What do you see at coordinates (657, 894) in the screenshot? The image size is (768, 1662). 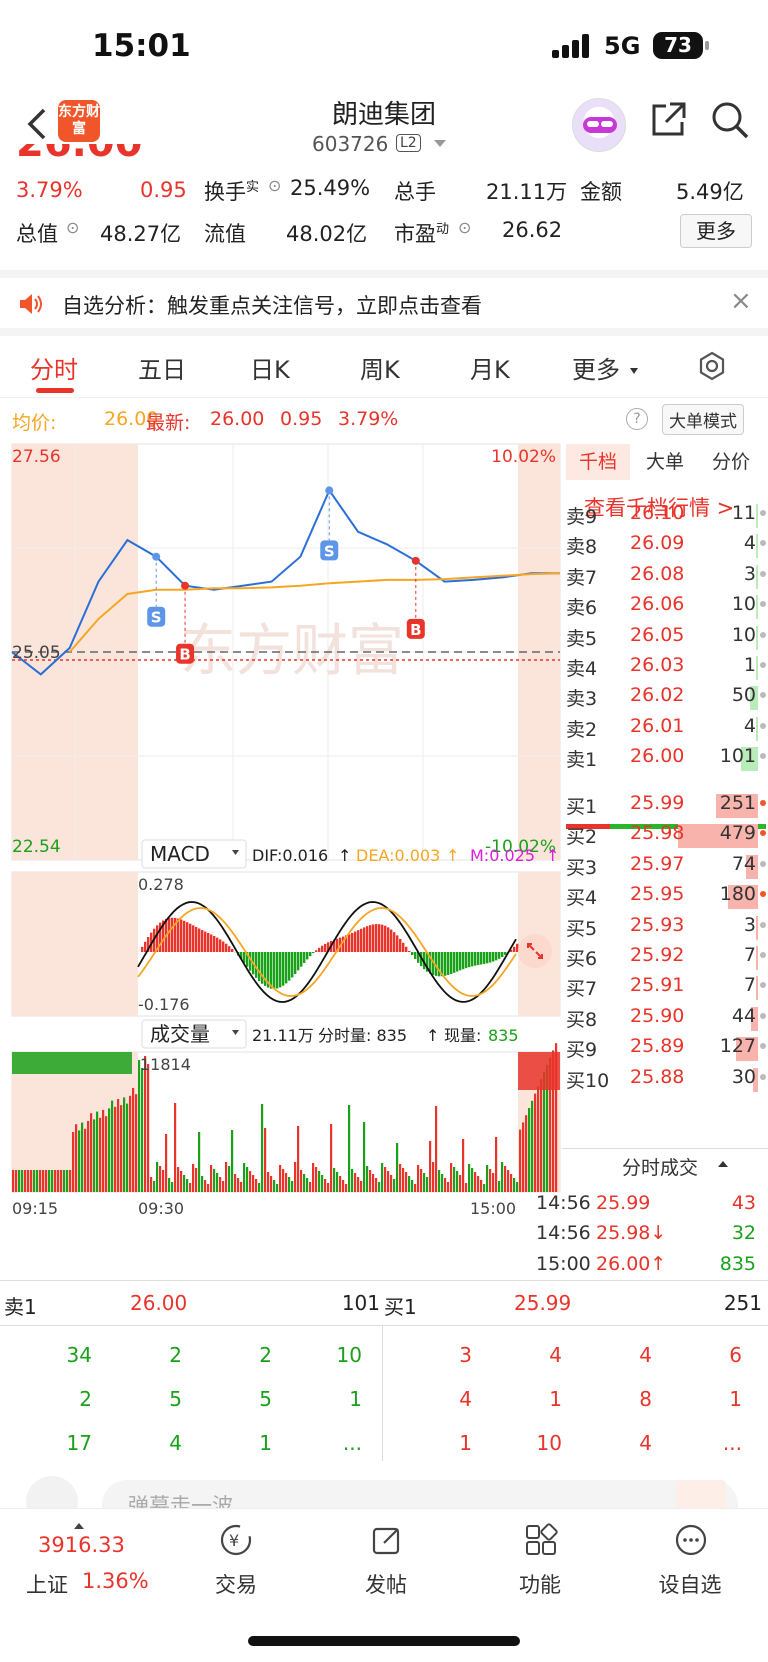 I see `order-price: 25.95` at bounding box center [657, 894].